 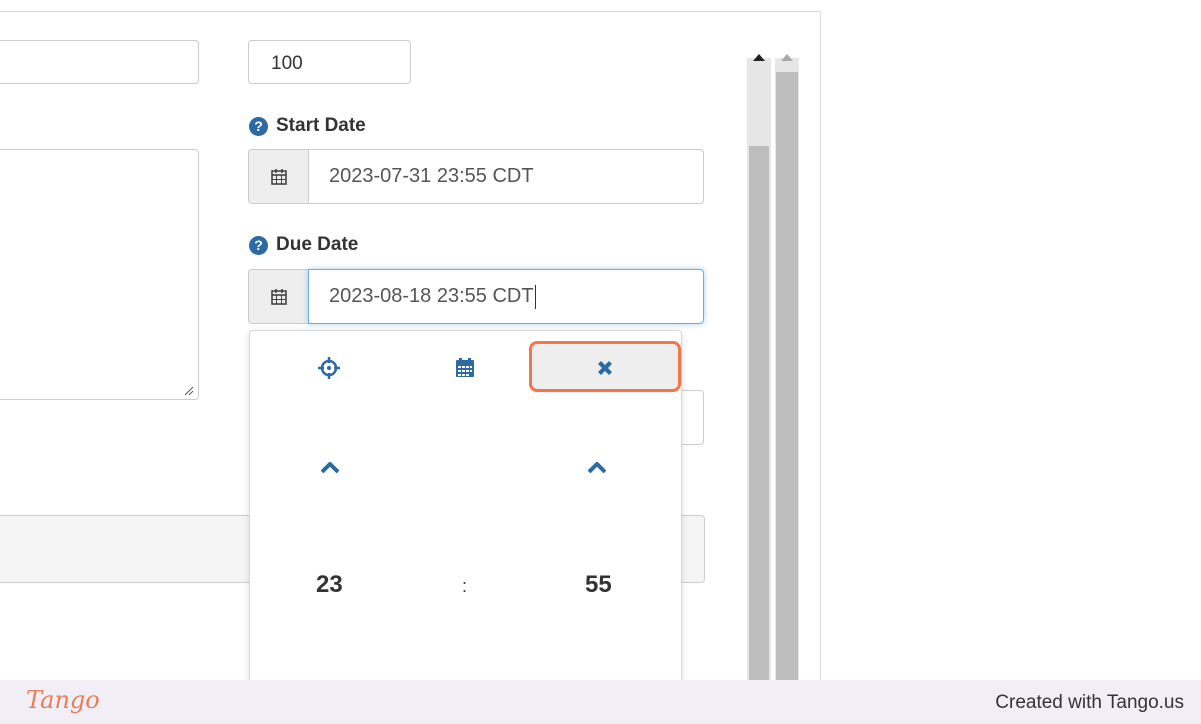 What do you see at coordinates (787, 57) in the screenshot?
I see `outer-scroll-up-arrow-icon` at bounding box center [787, 57].